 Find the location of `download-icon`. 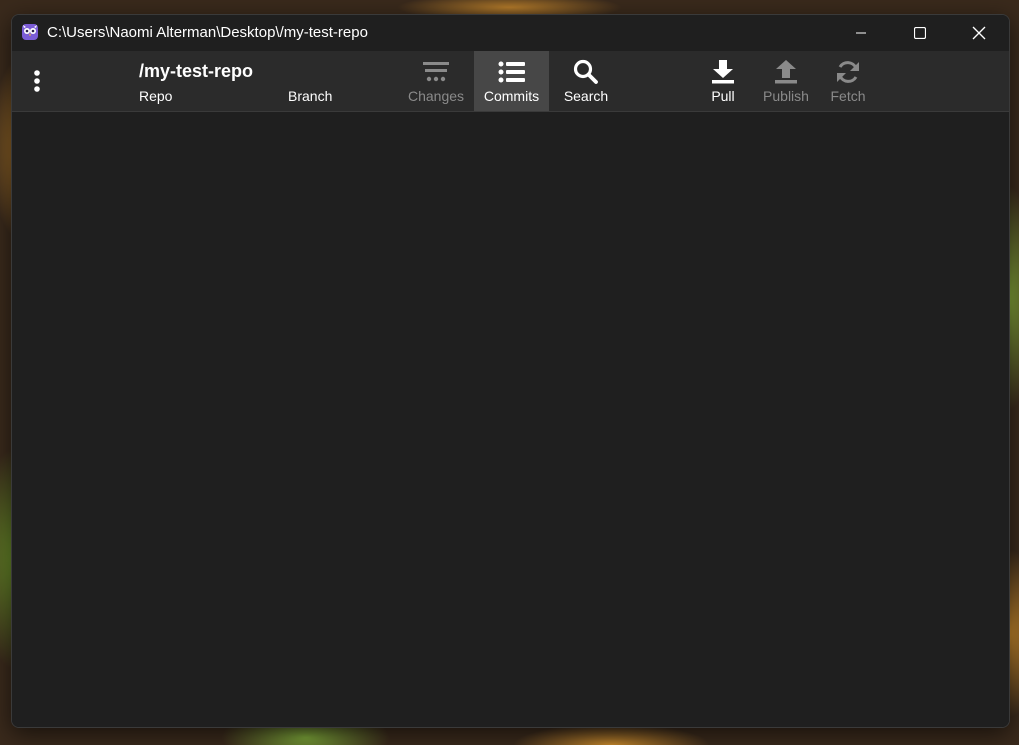

download-icon is located at coordinates (723, 72).